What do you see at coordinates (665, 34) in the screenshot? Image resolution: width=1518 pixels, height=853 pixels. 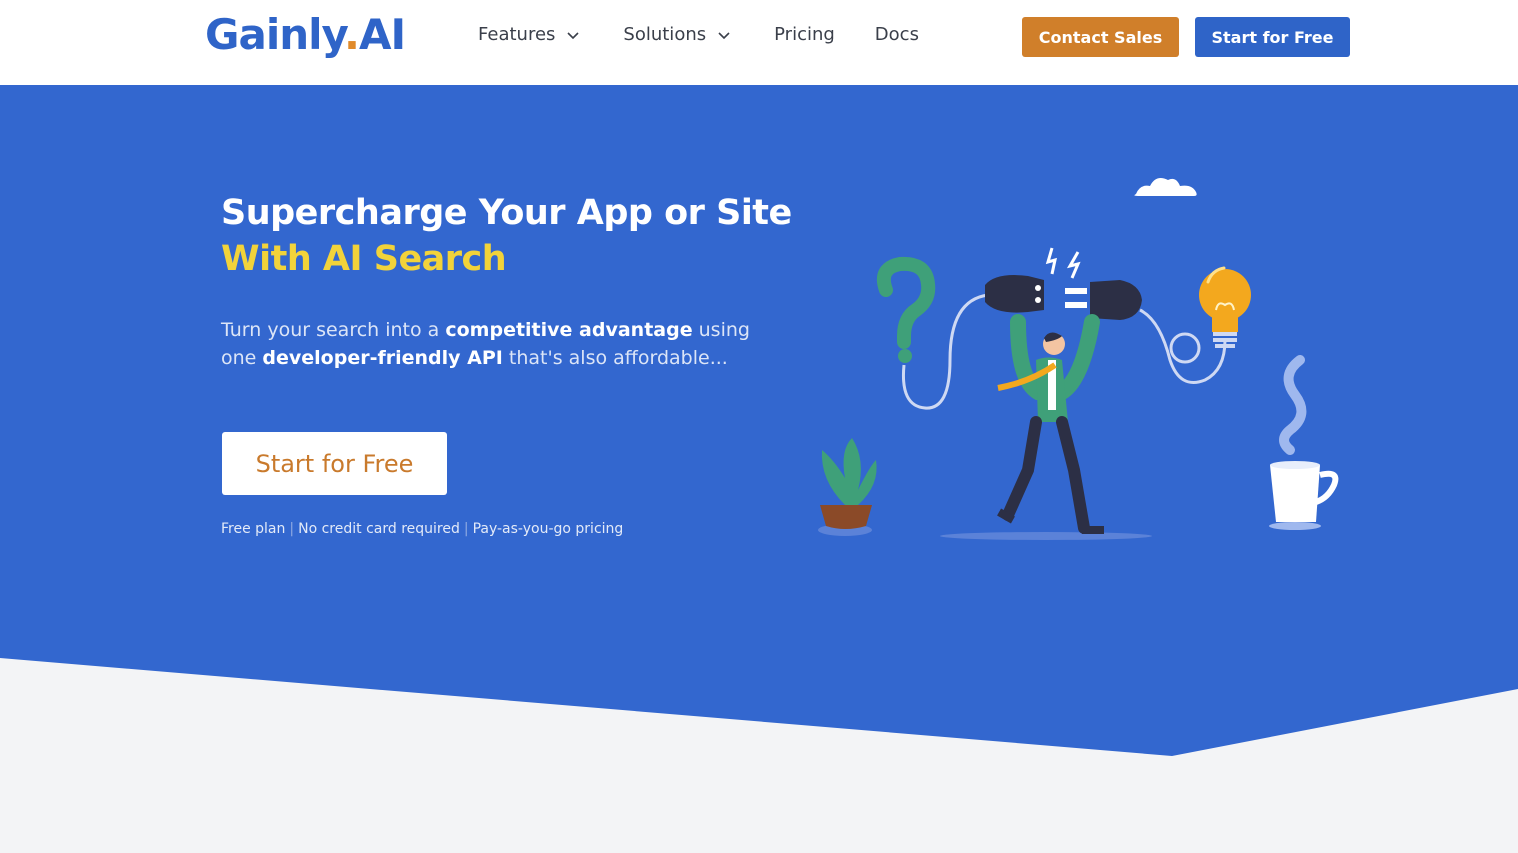 I see `nav-item-label: Solutions` at bounding box center [665, 34].